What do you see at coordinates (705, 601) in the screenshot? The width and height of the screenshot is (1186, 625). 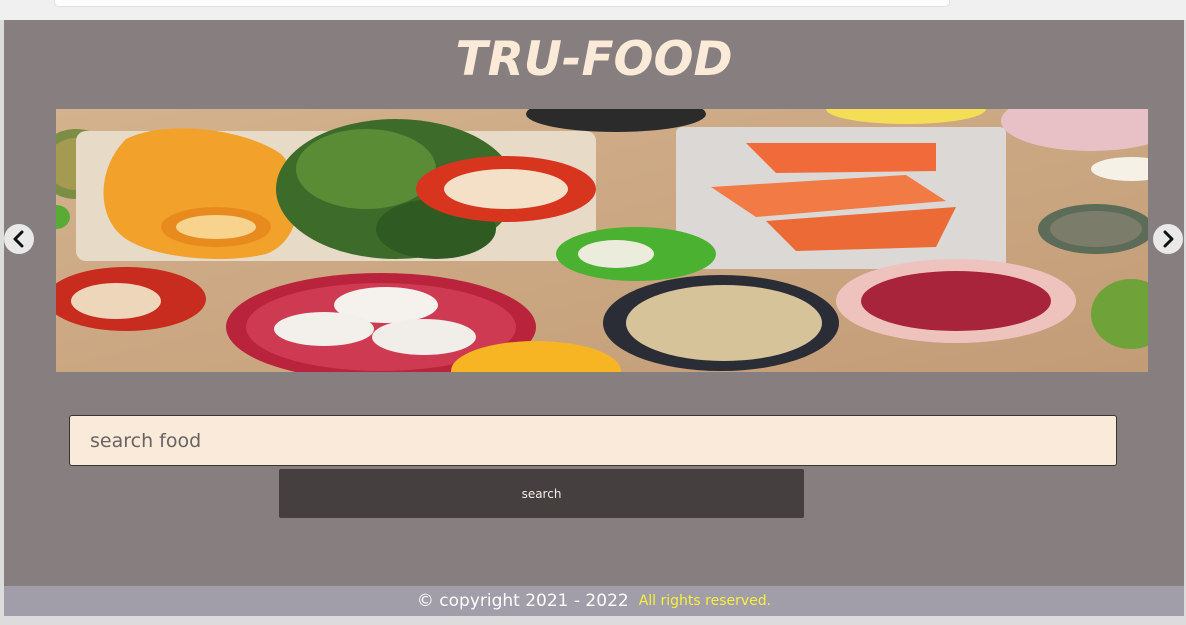 I see `footer-rights: All rights reserved.` at bounding box center [705, 601].